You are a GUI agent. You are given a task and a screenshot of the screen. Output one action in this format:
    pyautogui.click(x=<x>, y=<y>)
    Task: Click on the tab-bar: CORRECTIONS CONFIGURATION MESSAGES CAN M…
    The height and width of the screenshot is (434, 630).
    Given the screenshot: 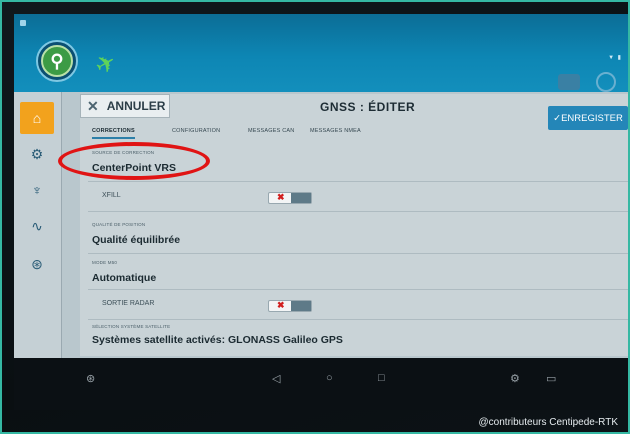 What is the action you would take?
    pyautogui.click(x=318, y=133)
    